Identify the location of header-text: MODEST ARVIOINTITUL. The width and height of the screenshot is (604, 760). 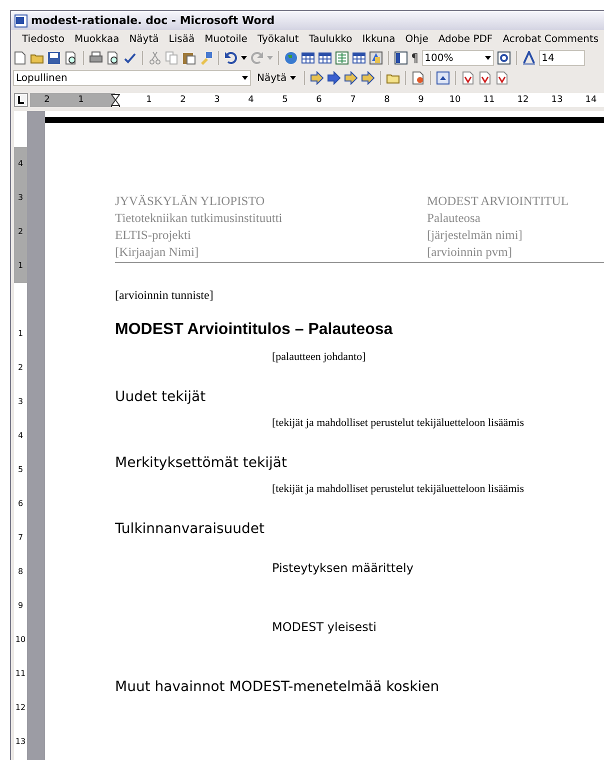
(498, 201).